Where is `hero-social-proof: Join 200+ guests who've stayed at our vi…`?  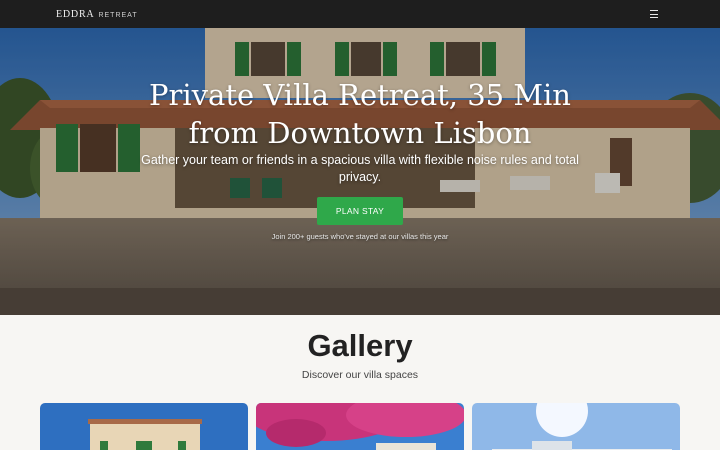 hero-social-proof: Join 200+ guests who've stayed at our vi… is located at coordinates (360, 236).